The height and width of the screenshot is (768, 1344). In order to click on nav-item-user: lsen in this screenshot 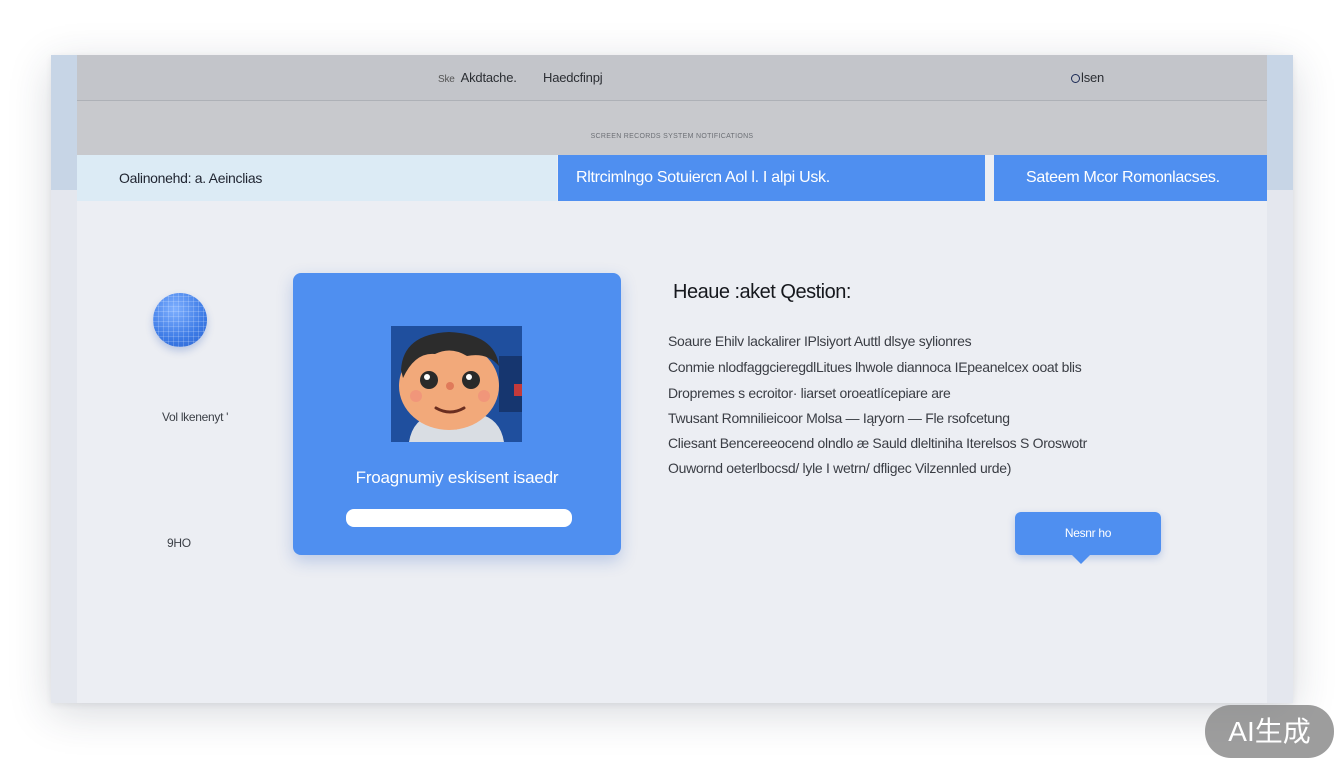, I will do `click(1087, 77)`.